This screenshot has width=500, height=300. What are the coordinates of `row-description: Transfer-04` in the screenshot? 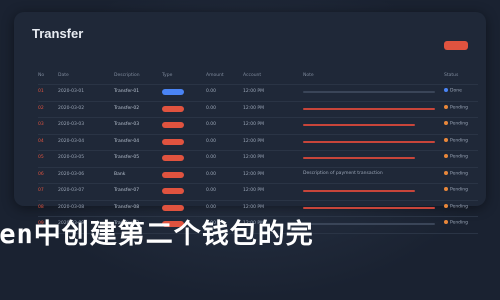 It's located at (127, 141).